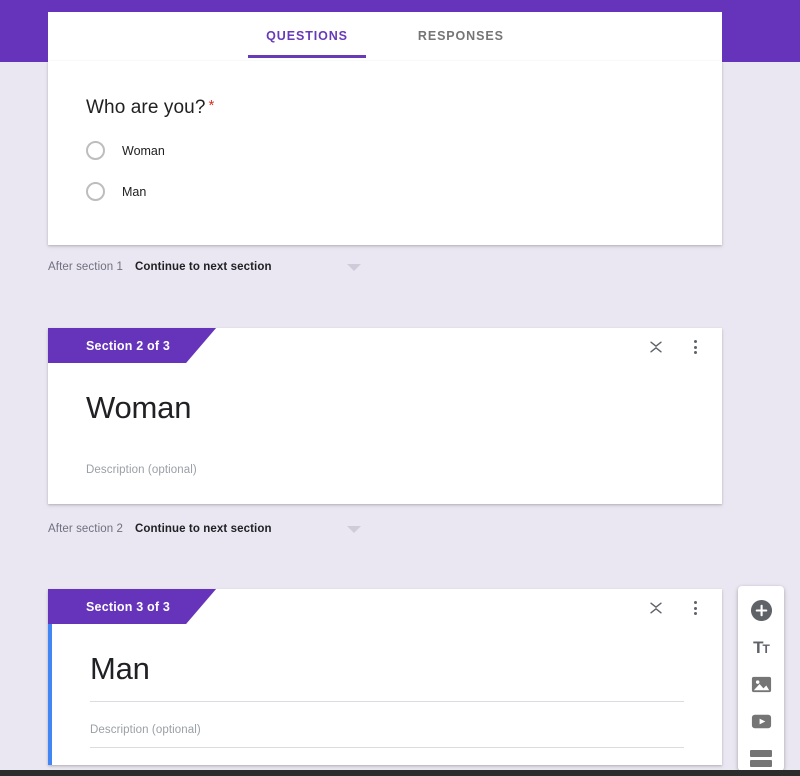  I want to click on window-bottom-edge, so click(400, 773).